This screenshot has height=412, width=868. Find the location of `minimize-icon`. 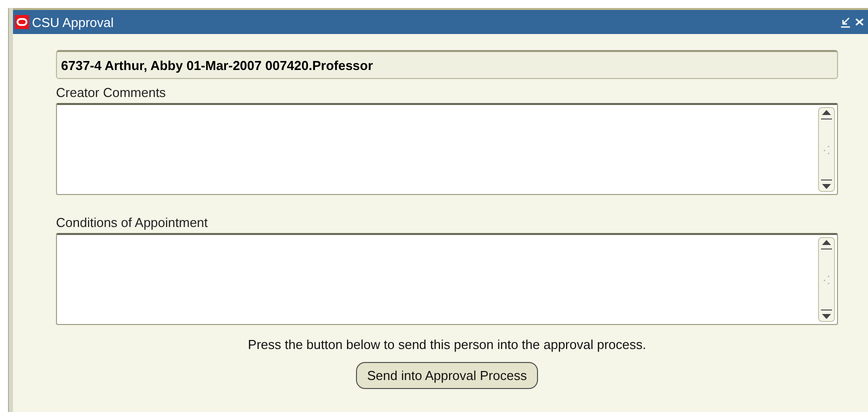

minimize-icon is located at coordinates (845, 22).